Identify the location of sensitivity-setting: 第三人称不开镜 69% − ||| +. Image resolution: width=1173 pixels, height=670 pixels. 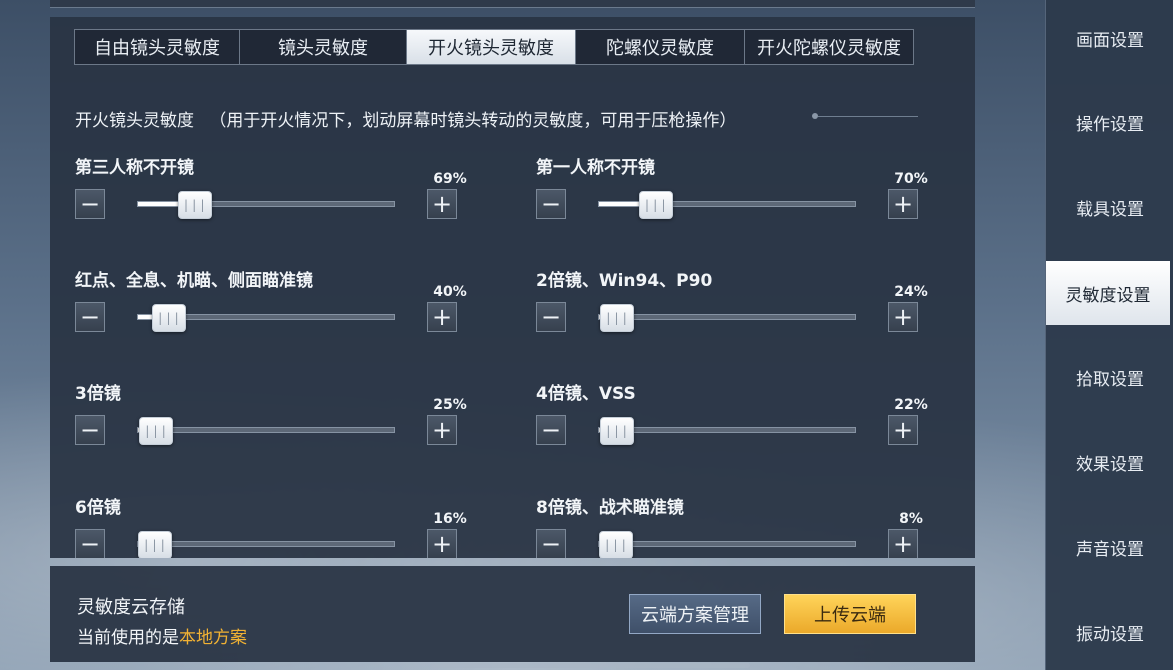
(275, 203).